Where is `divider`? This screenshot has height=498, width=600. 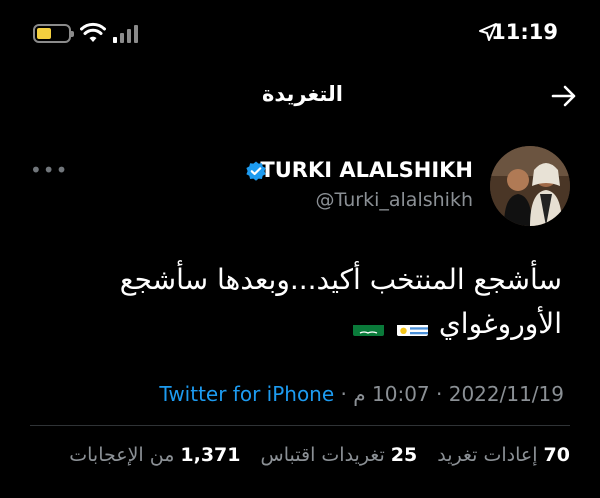 divider is located at coordinates (300, 425).